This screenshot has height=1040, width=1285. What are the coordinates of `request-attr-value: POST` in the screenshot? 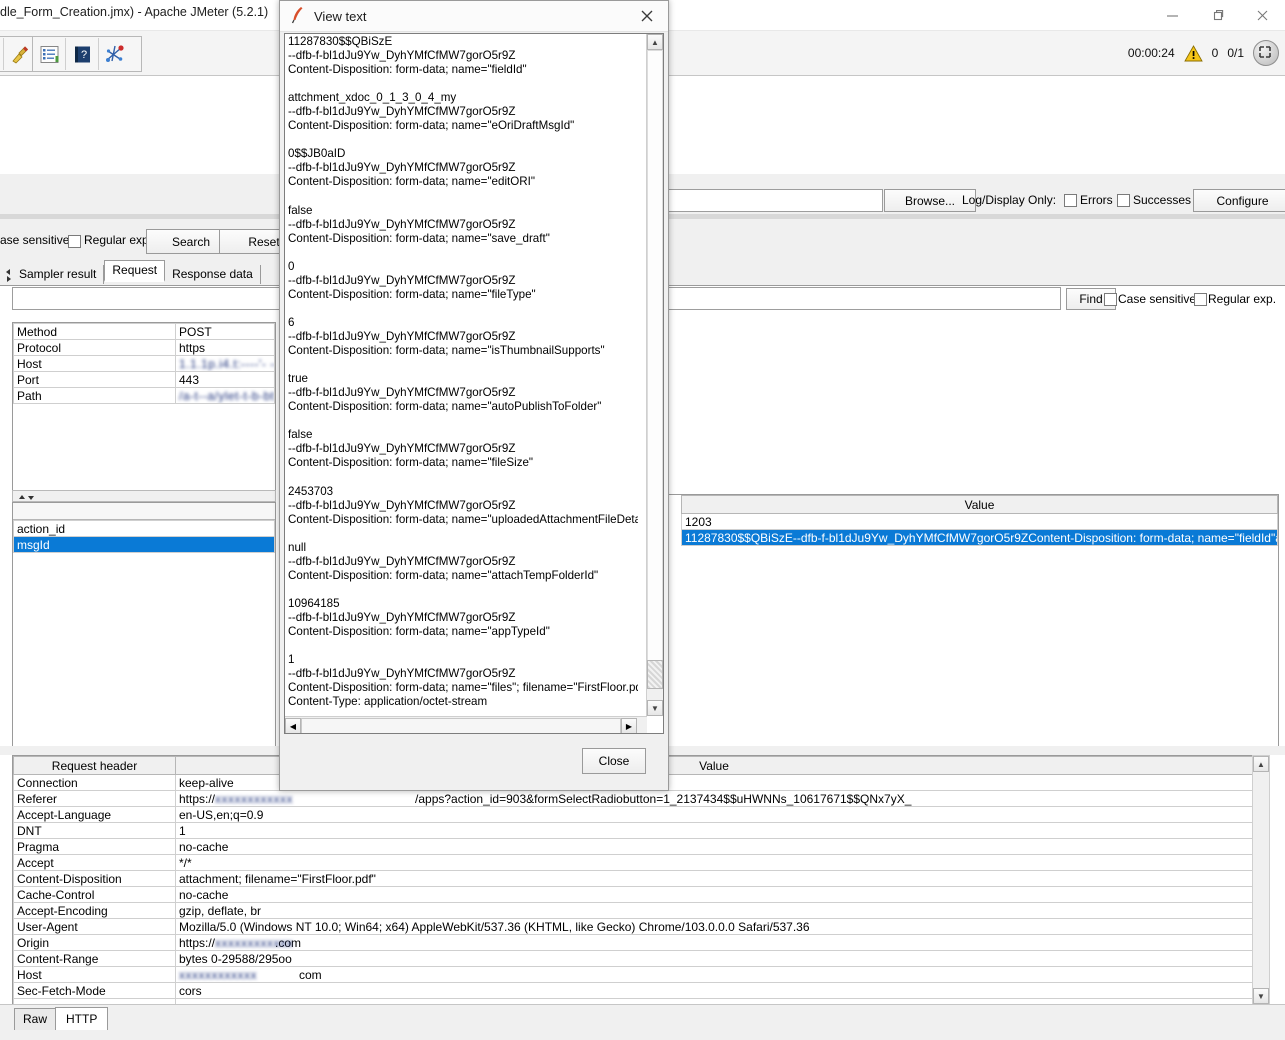 It's located at (225, 331).